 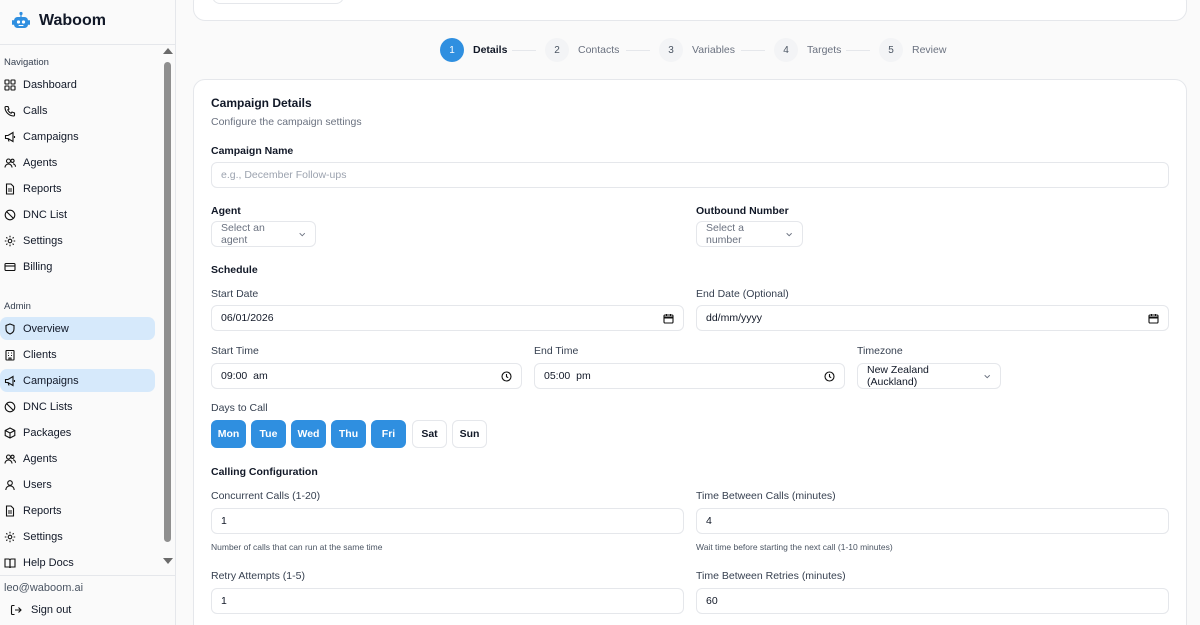 I want to click on time-between-calls-input: 4, so click(x=932, y=521).